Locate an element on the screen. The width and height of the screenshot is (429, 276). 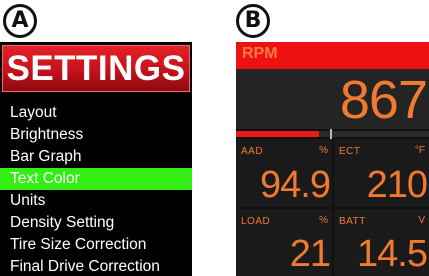
gauge-label: AAD is located at coordinates (252, 151).